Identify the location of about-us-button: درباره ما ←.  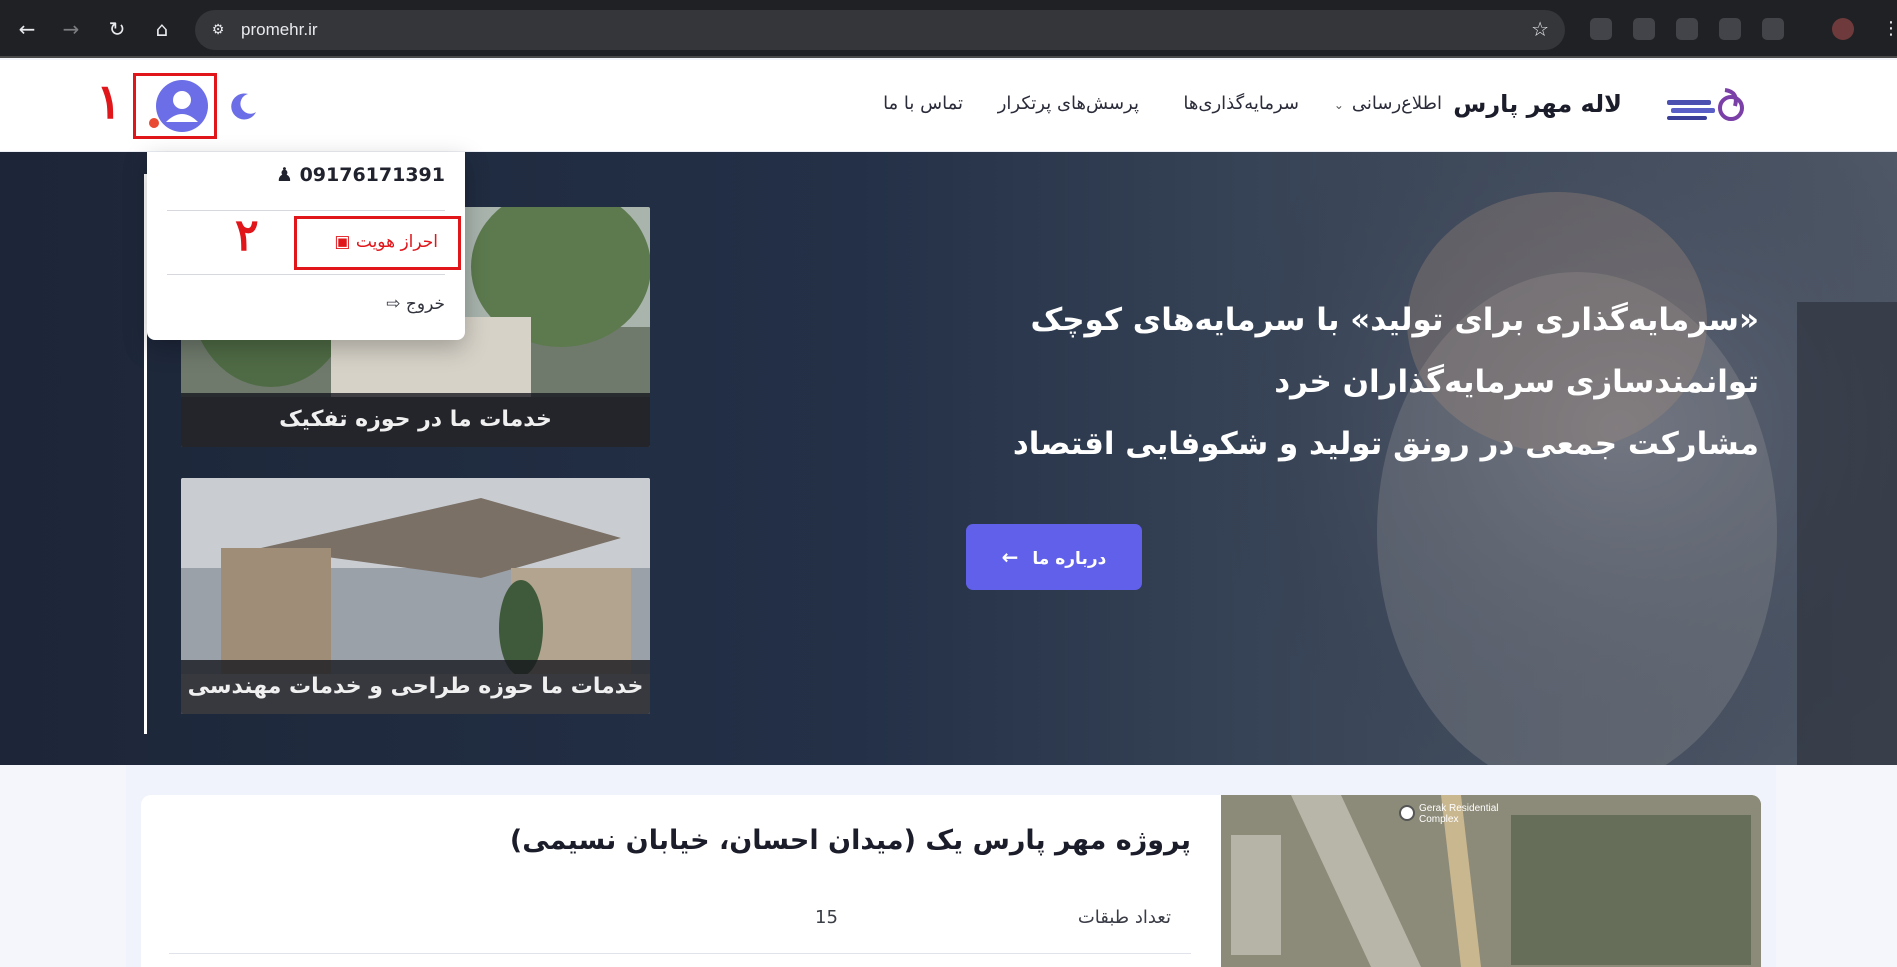
(1054, 557).